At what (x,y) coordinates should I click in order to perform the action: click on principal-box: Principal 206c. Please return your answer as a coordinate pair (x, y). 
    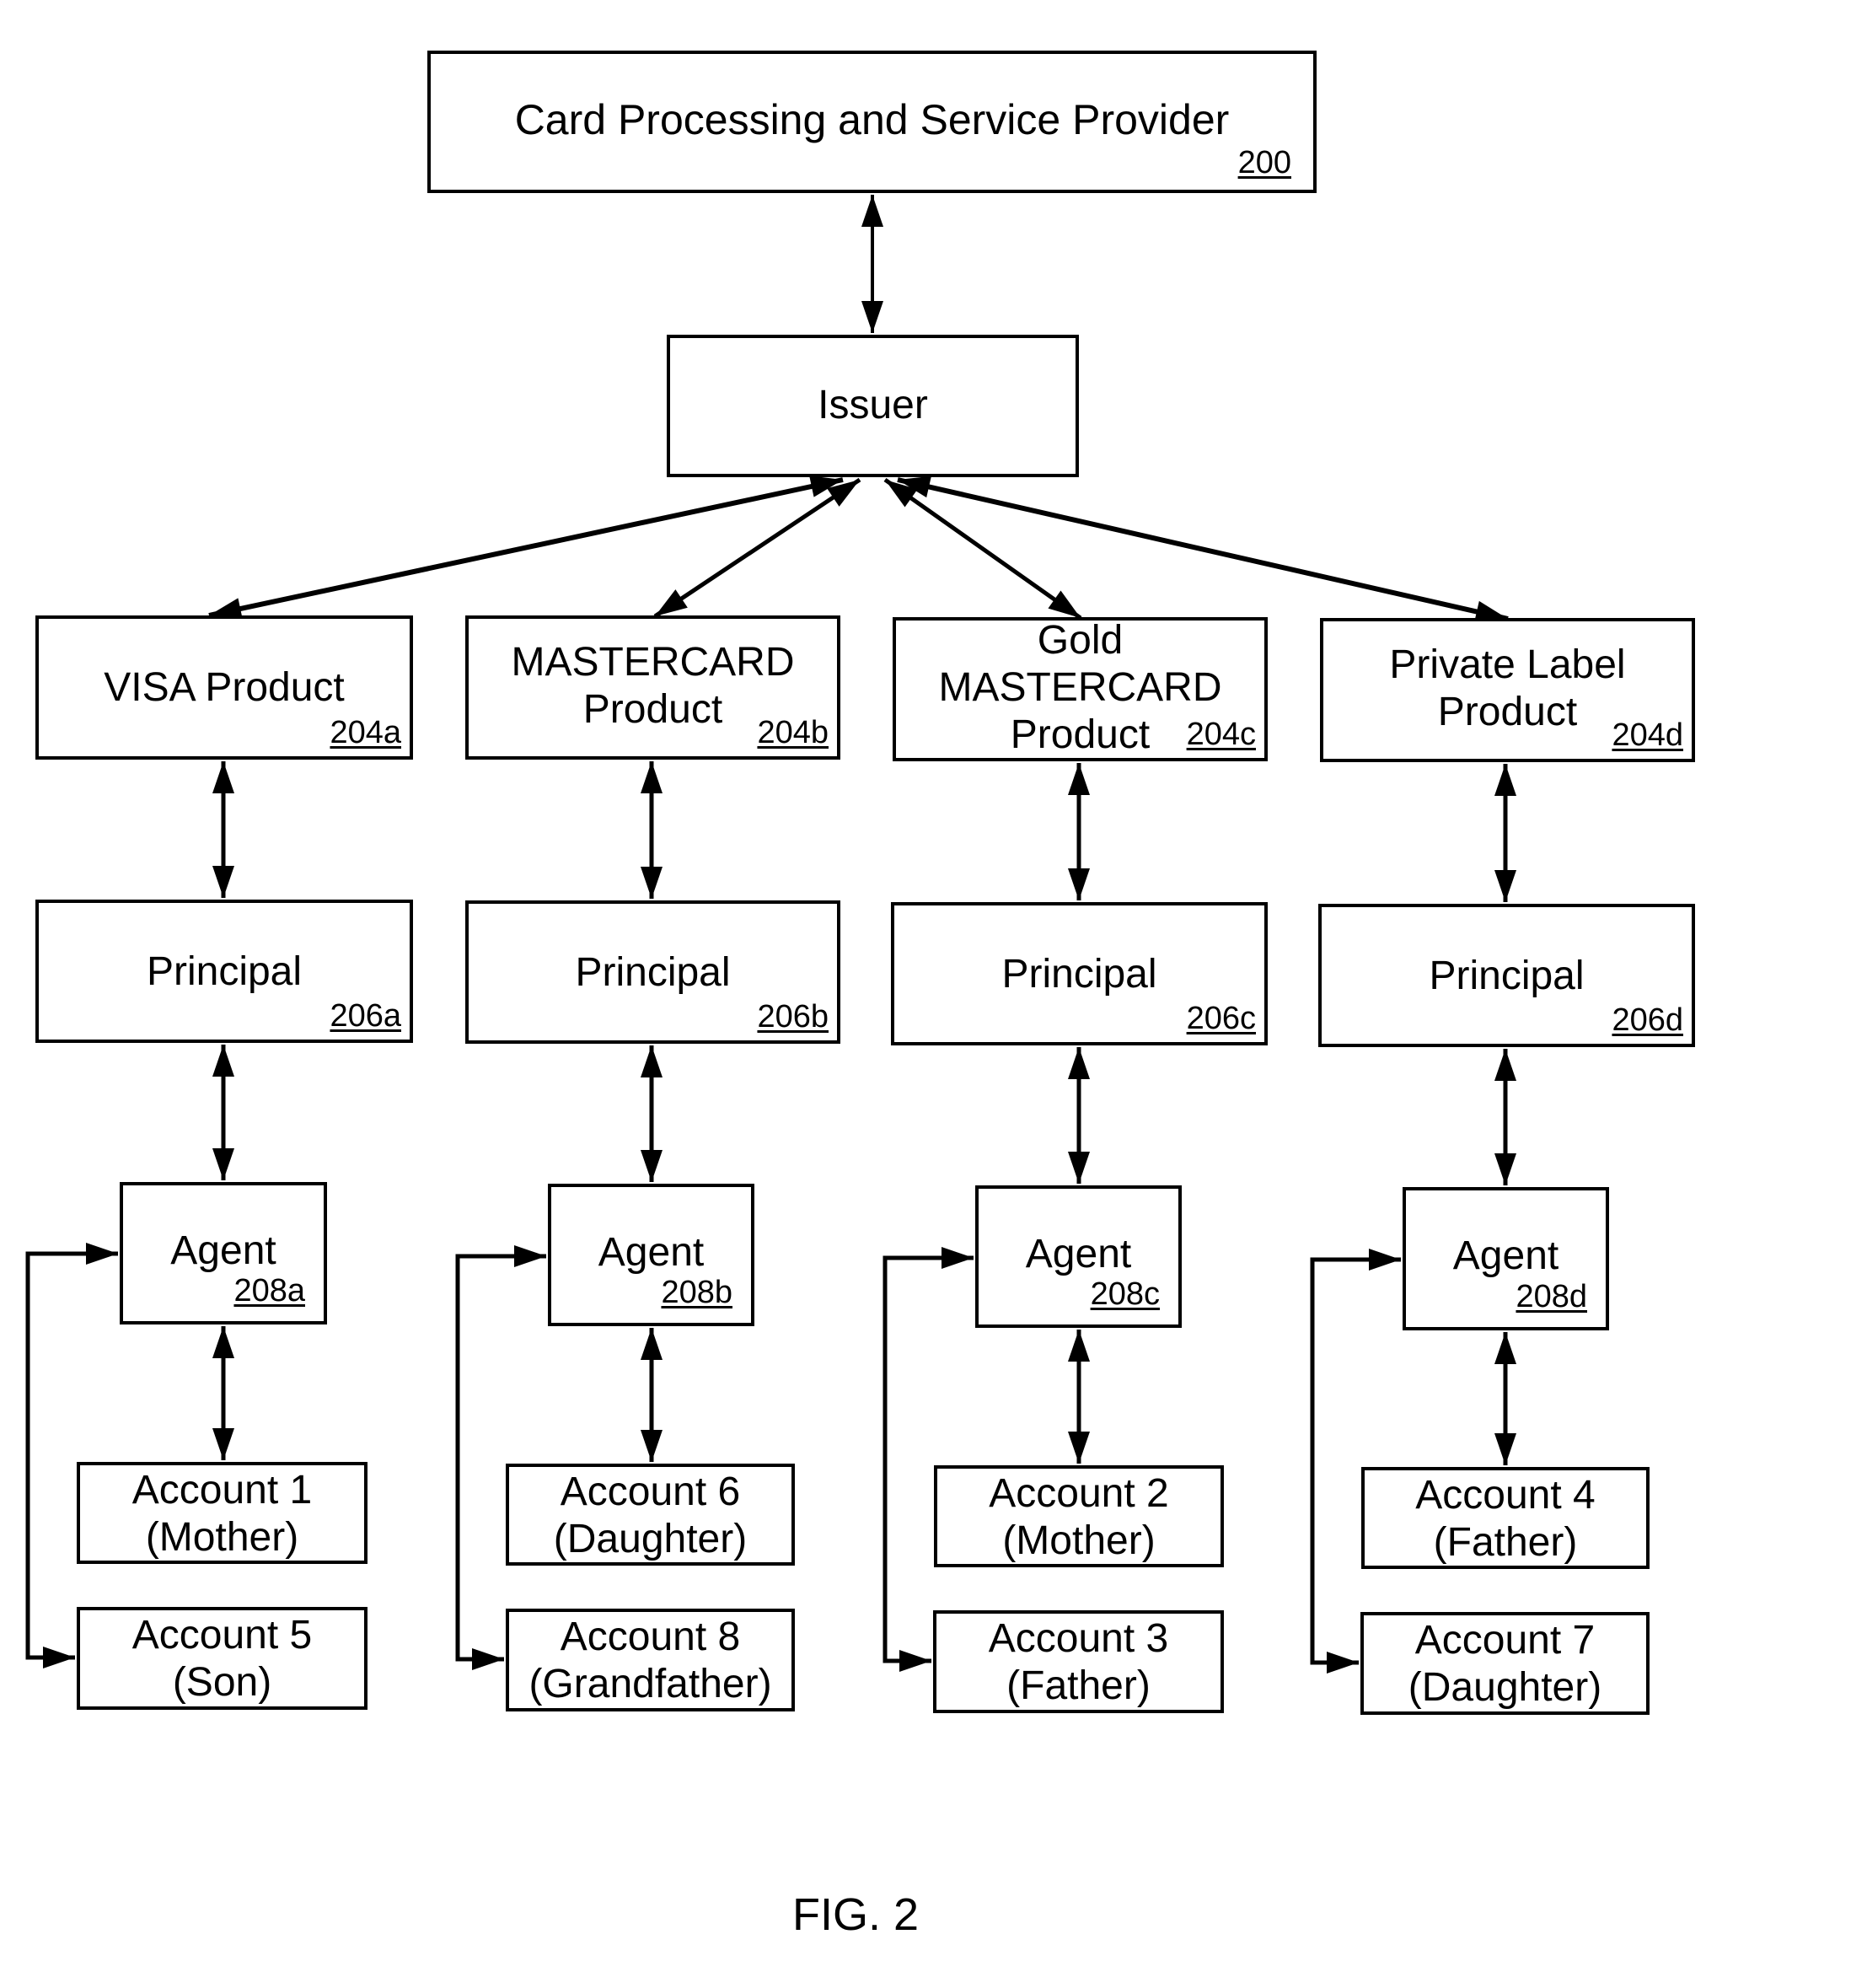
    Looking at the image, I should click on (1079, 973).